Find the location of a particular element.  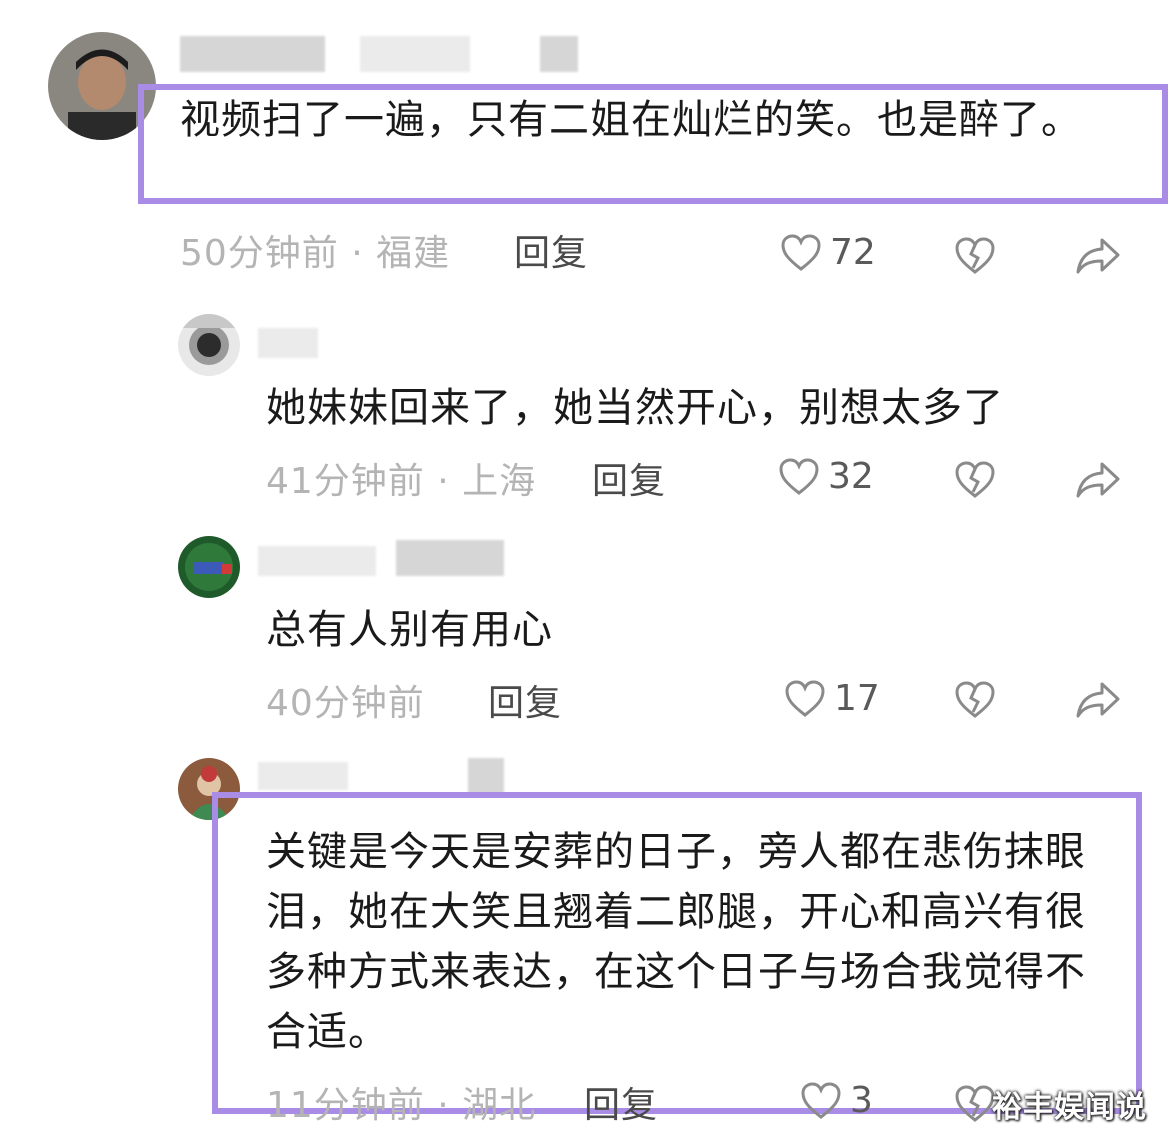

like-count: 17 is located at coordinates (857, 698).